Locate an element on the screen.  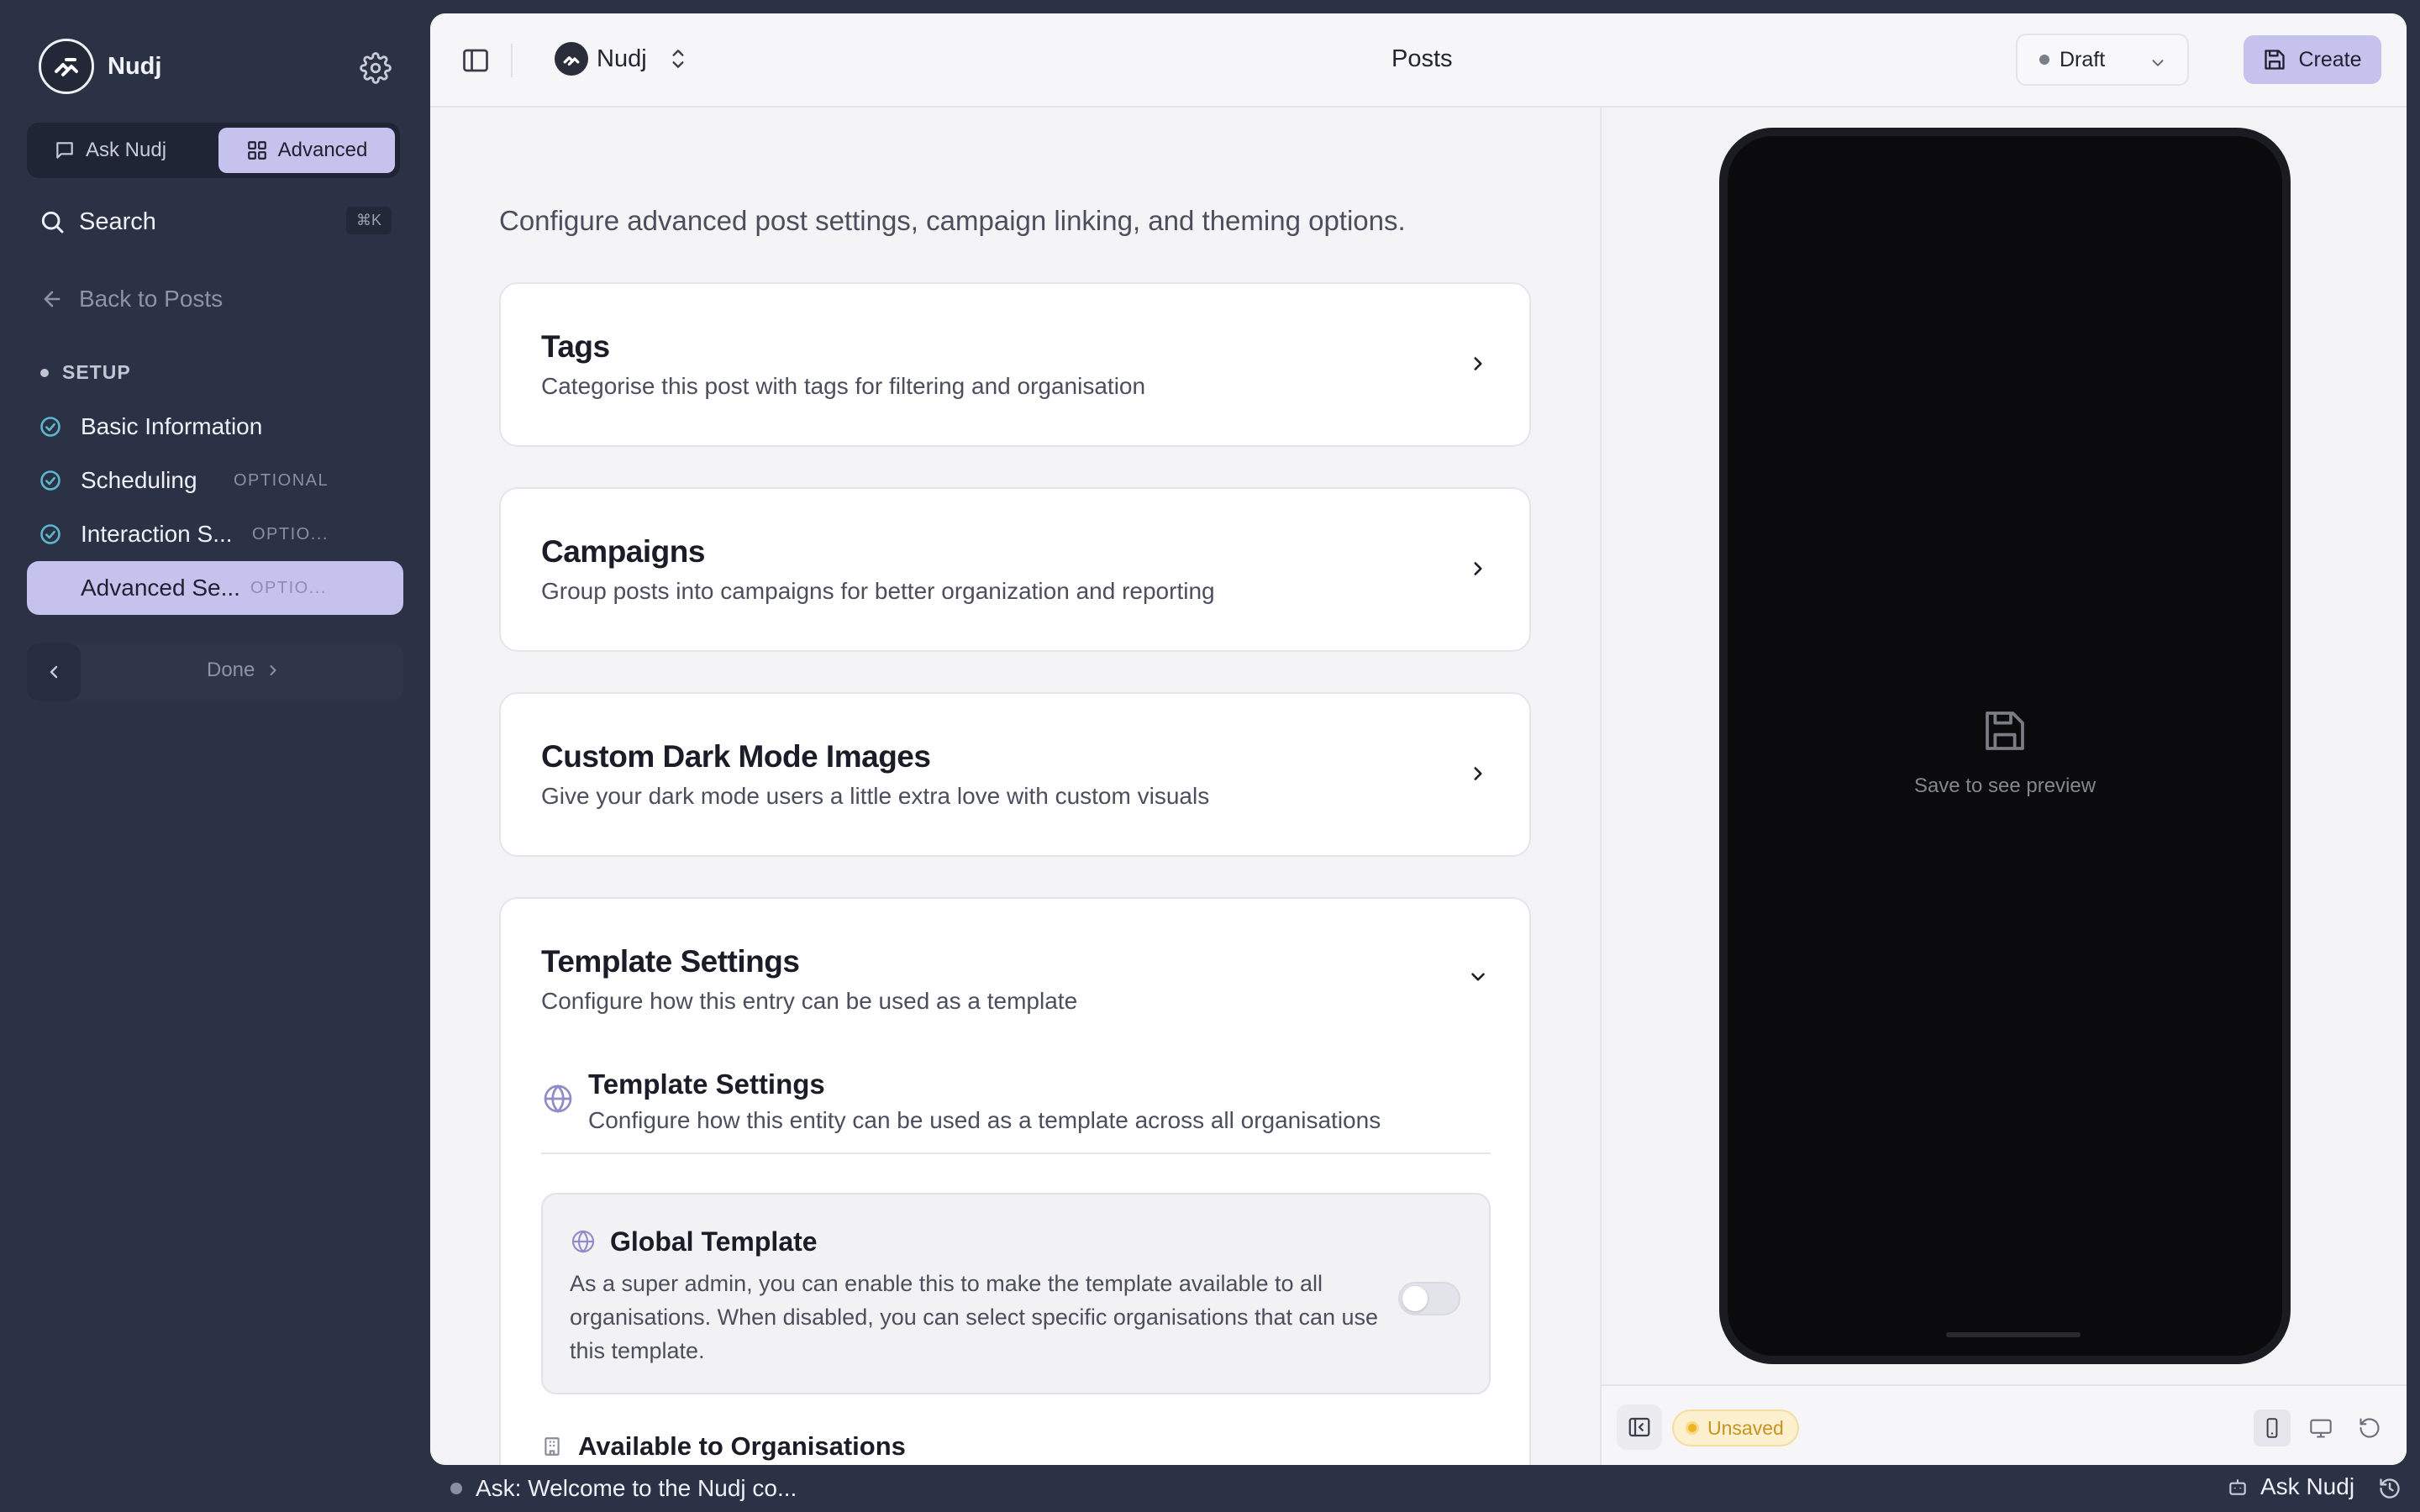
org-switcher: Nudj is located at coordinates (622, 59).